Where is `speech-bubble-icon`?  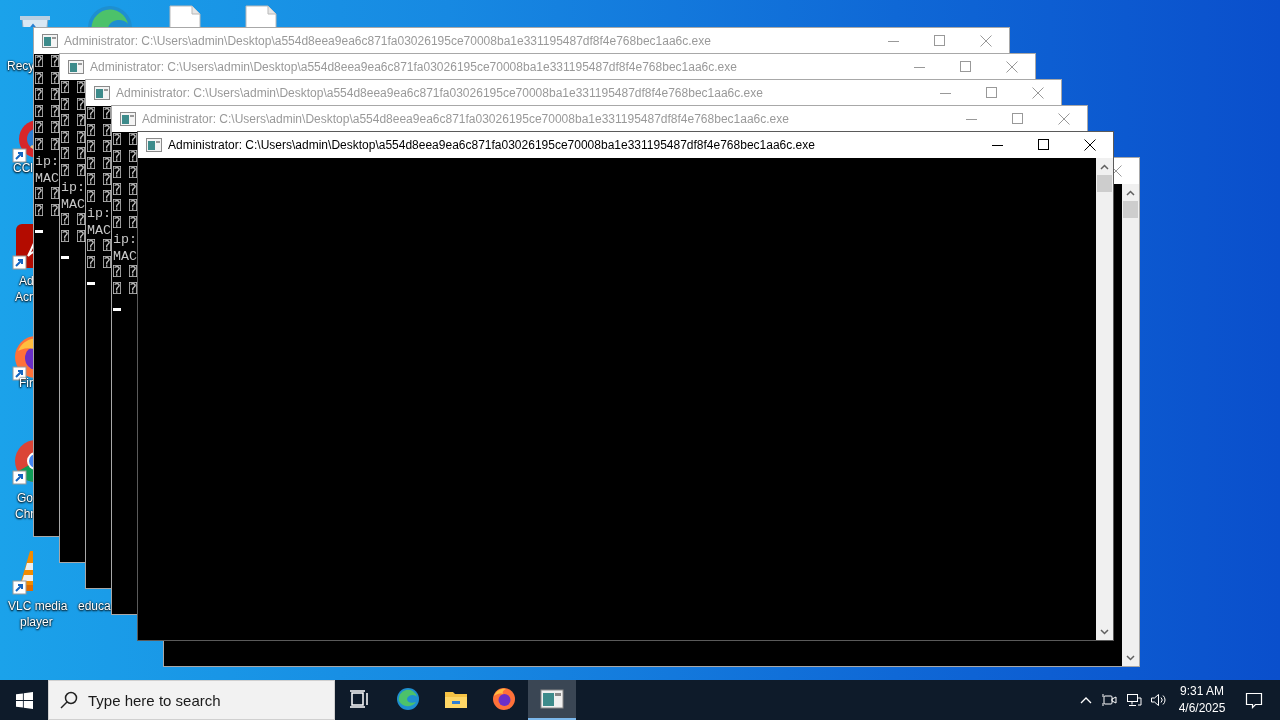 speech-bubble-icon is located at coordinates (1254, 700).